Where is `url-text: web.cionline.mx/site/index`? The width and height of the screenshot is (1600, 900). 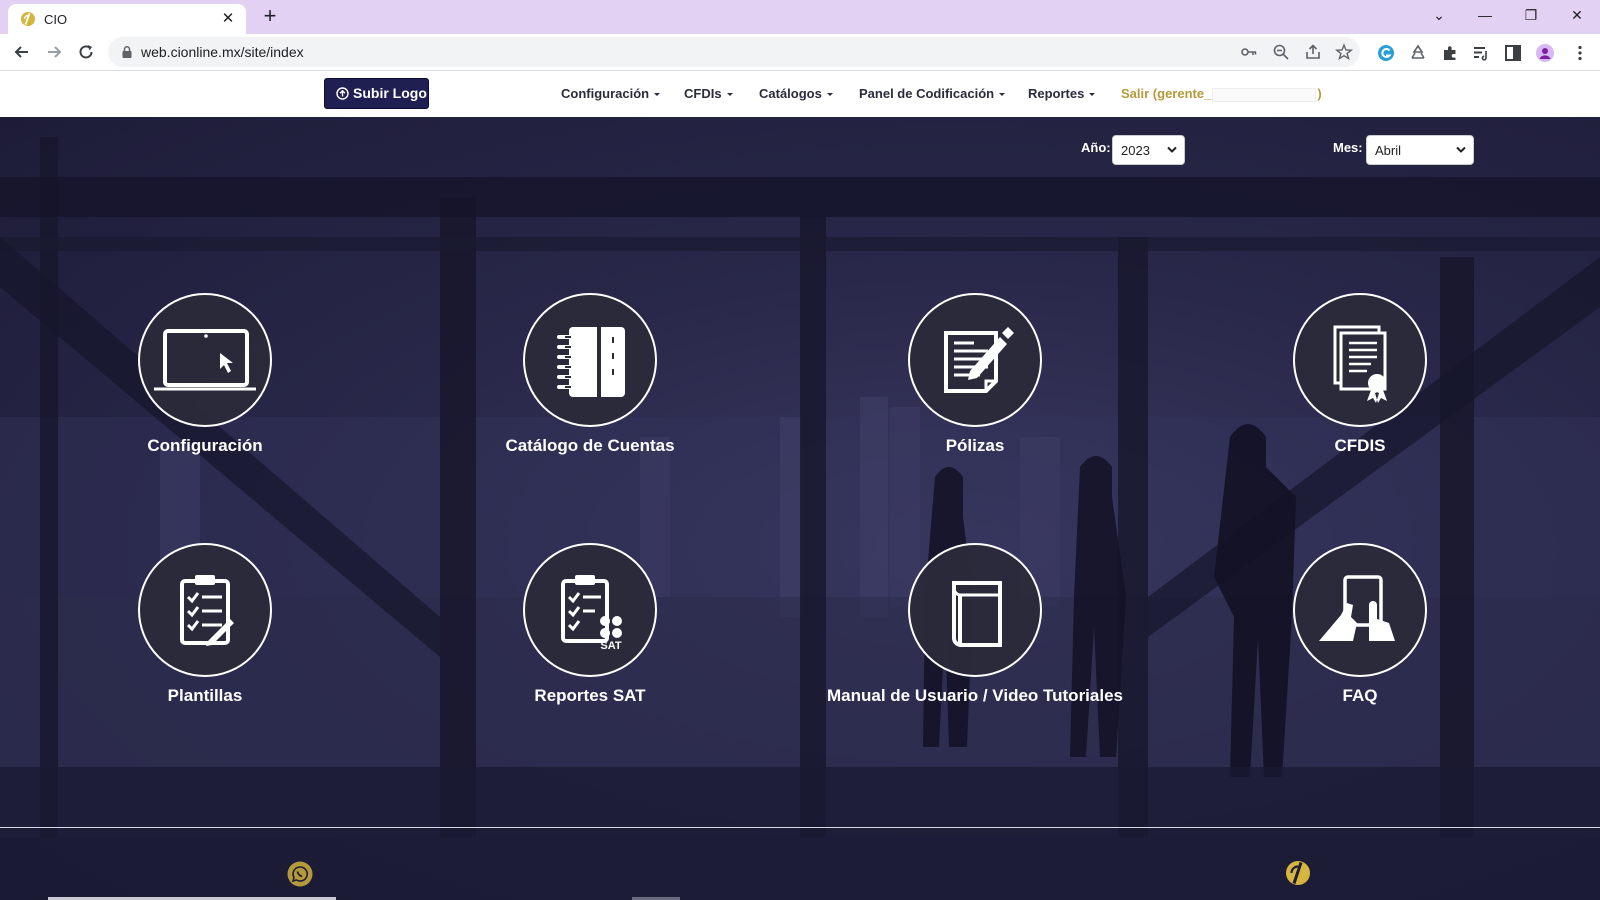 url-text: web.cionline.mx/site/index is located at coordinates (222, 52).